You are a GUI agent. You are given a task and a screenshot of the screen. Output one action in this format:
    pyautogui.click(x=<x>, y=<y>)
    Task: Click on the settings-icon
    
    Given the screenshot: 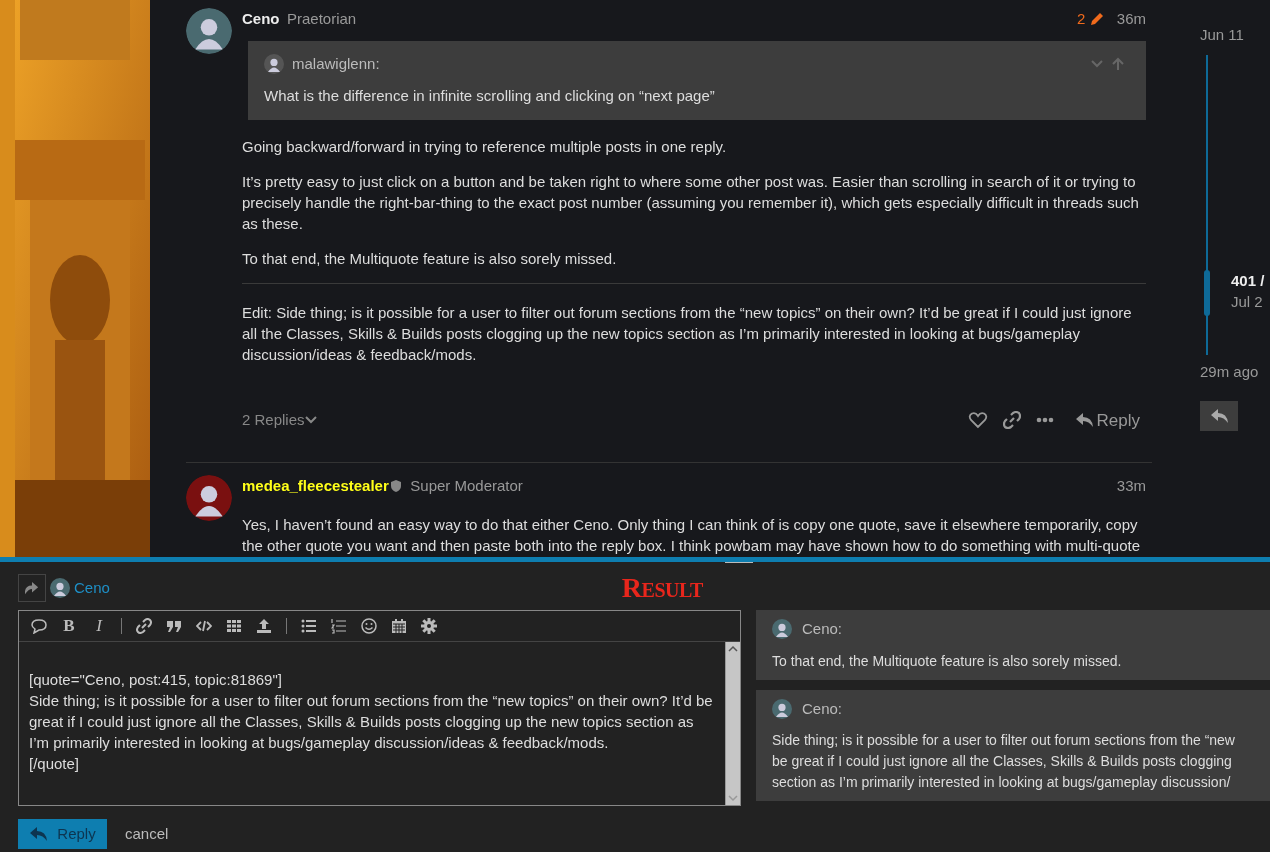 What is the action you would take?
    pyautogui.click(x=429, y=626)
    